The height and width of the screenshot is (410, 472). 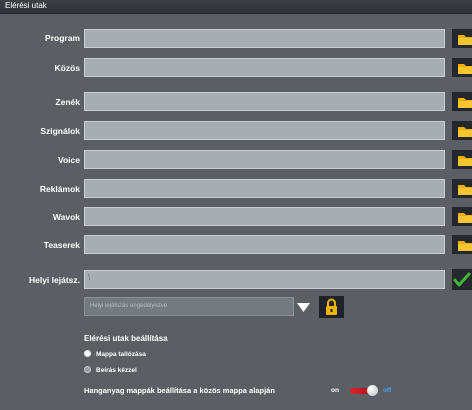 I want to click on path-input-wavok, so click(x=264, y=216).